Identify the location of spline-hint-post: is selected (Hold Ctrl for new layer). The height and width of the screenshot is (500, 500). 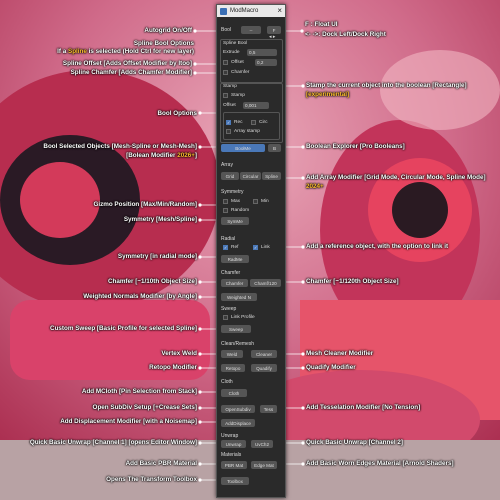
(140, 51).